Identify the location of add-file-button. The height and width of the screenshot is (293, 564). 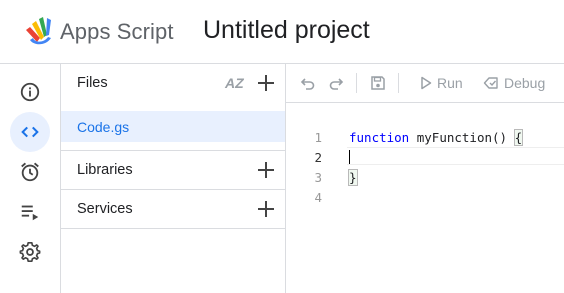
(266, 83).